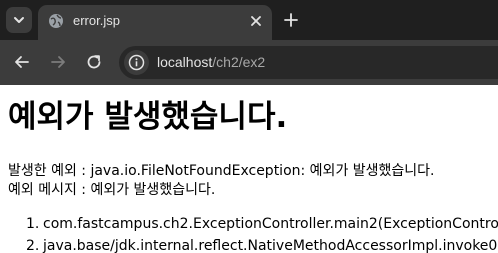 The width and height of the screenshot is (498, 253). I want to click on site-info-button, so click(136, 62).